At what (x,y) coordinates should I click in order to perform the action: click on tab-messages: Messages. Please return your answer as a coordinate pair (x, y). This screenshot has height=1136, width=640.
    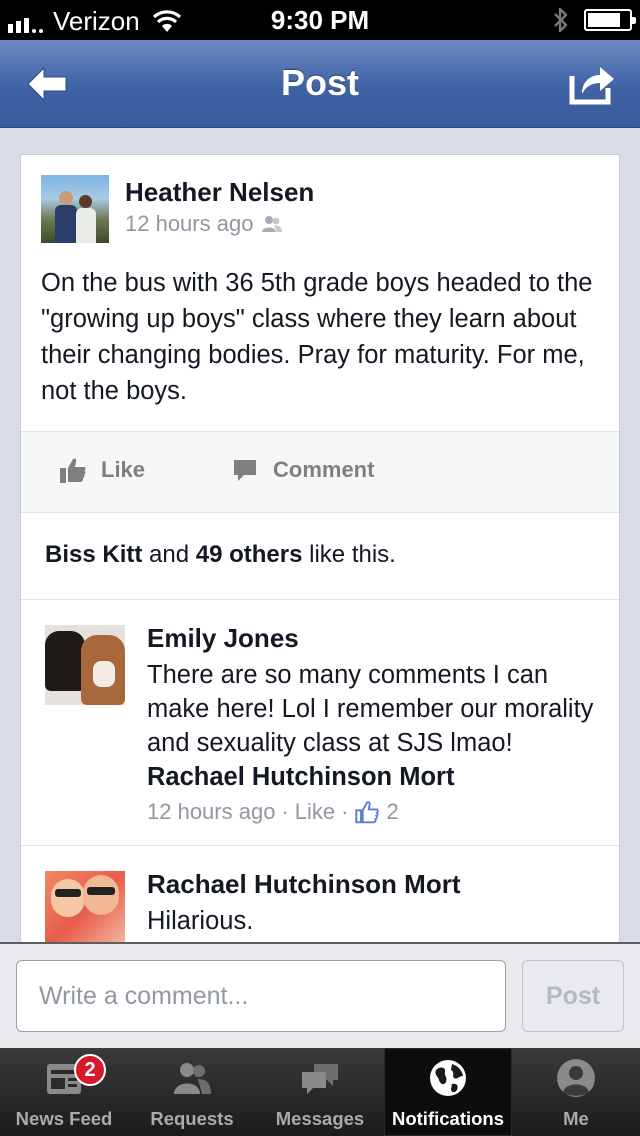
    Looking at the image, I should click on (320, 1092).